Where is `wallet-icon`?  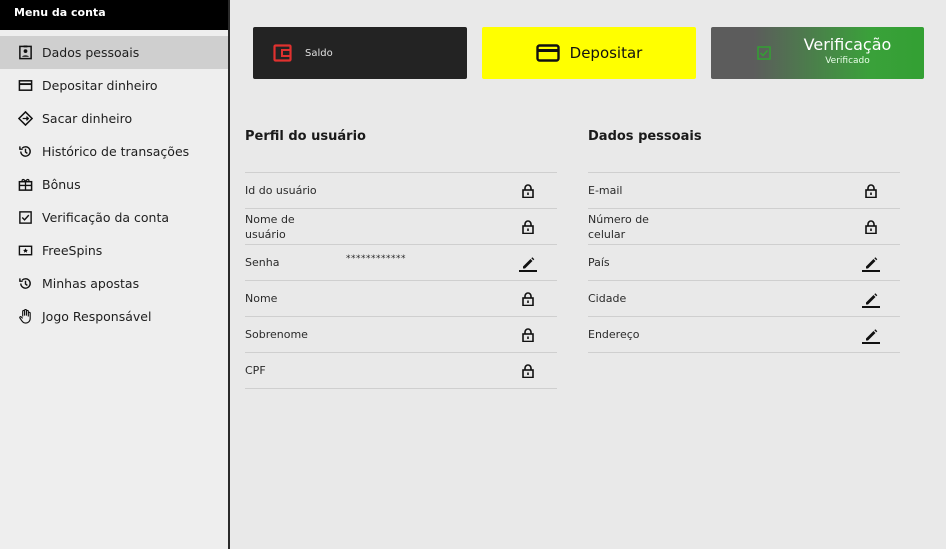 wallet-icon is located at coordinates (283, 53).